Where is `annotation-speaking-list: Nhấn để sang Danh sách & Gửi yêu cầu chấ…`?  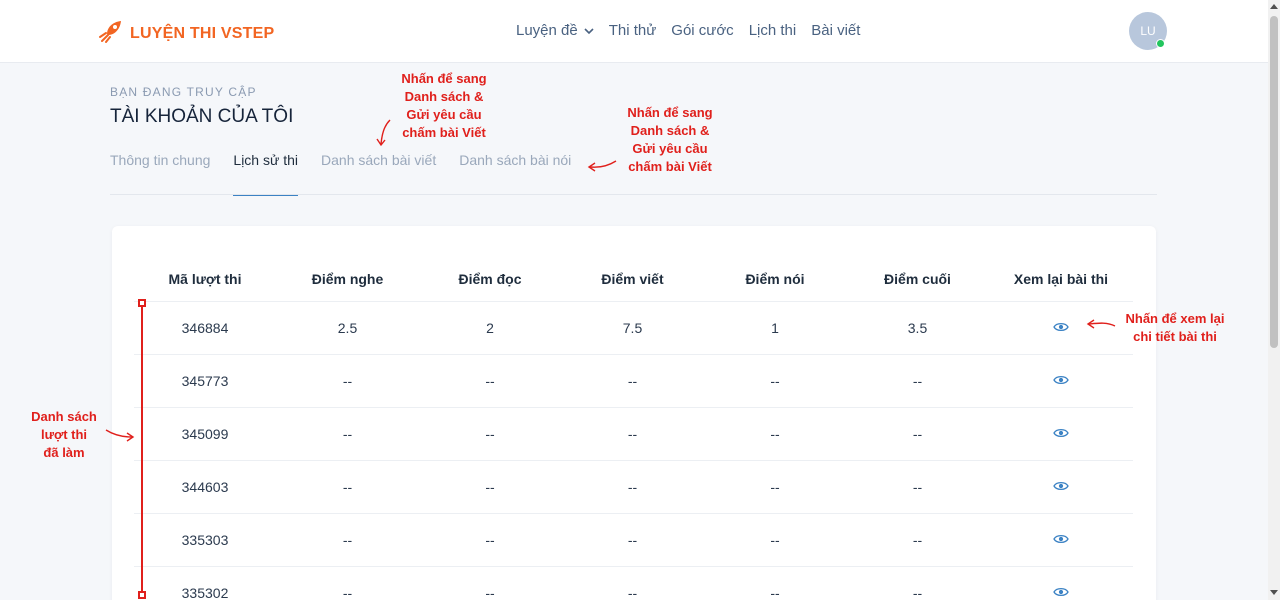
annotation-speaking-list: Nhấn để sang Danh sách & Gửi yêu cầu chấ… is located at coordinates (670, 140).